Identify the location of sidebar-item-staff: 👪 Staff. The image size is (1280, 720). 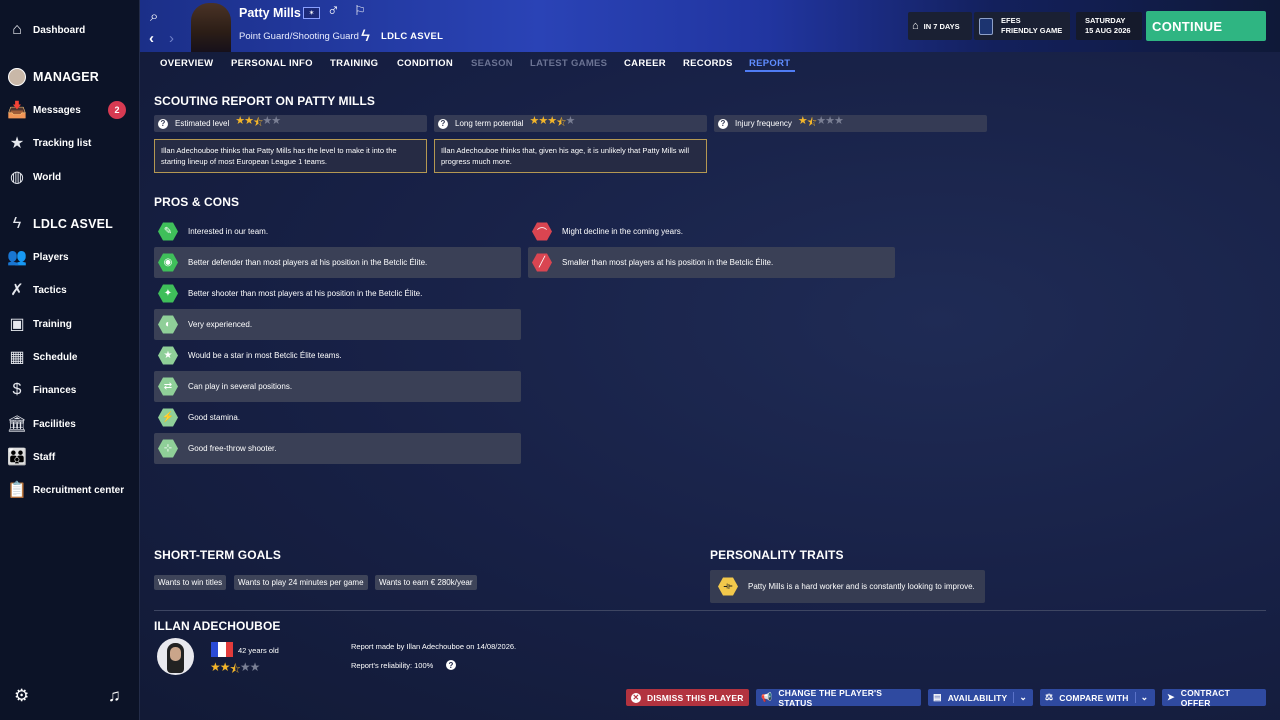
(70, 457).